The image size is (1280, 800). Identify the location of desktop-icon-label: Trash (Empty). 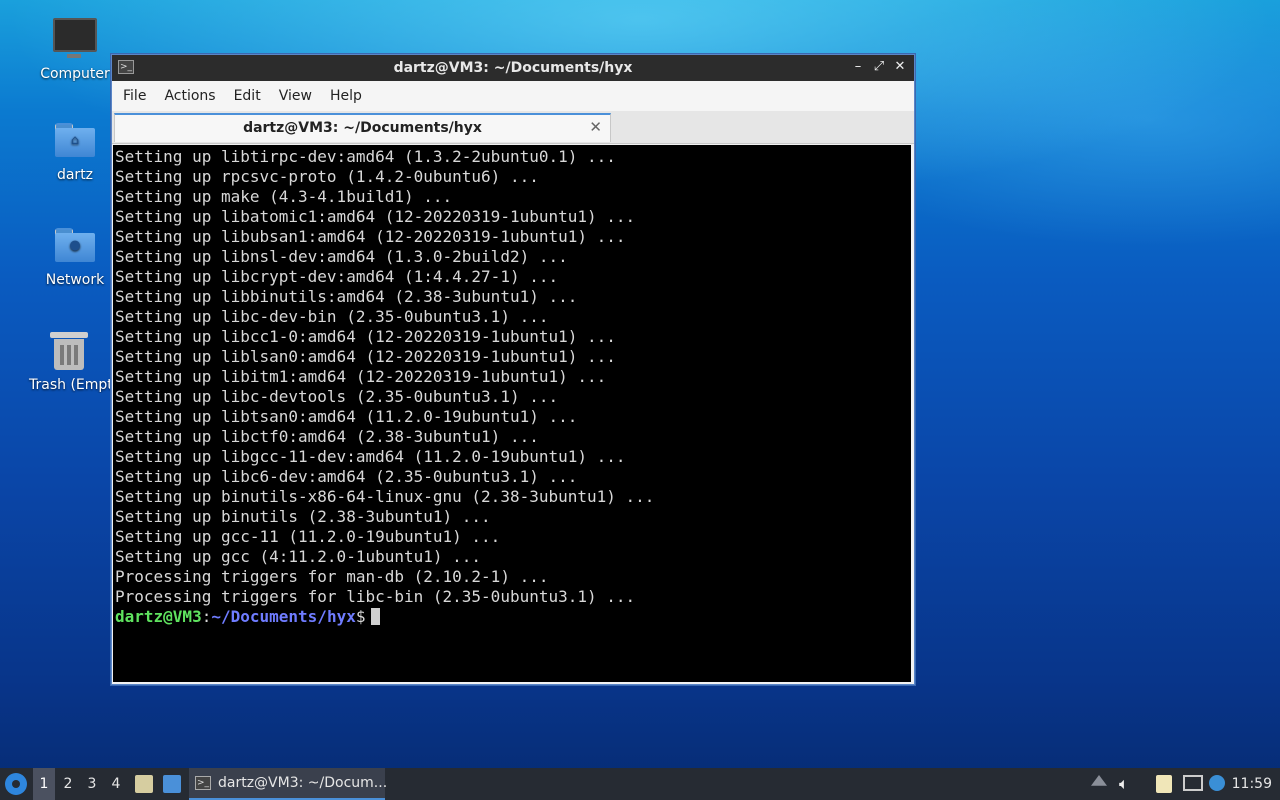
(70, 385).